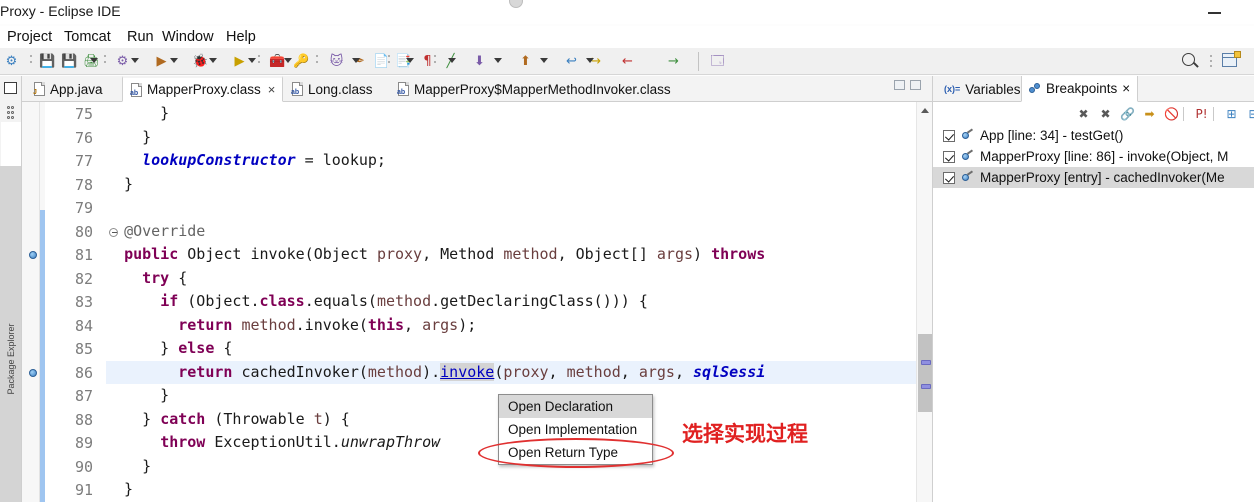  Describe the element at coordinates (982, 89) in the screenshot. I see `view-tab-variables: (x)= Variables` at that location.